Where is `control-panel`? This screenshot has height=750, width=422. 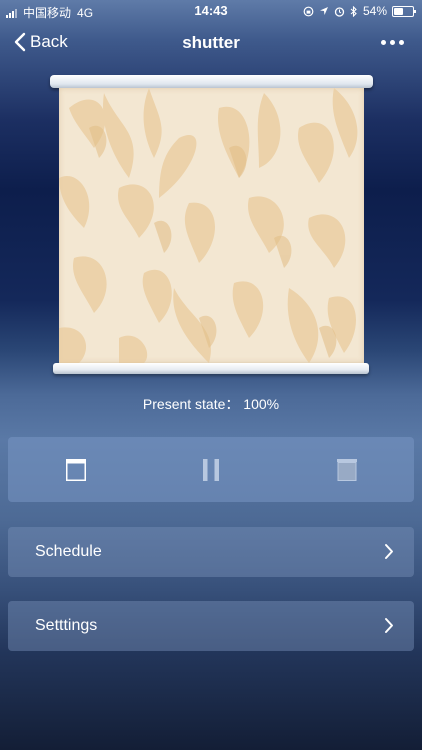 control-panel is located at coordinates (211, 469).